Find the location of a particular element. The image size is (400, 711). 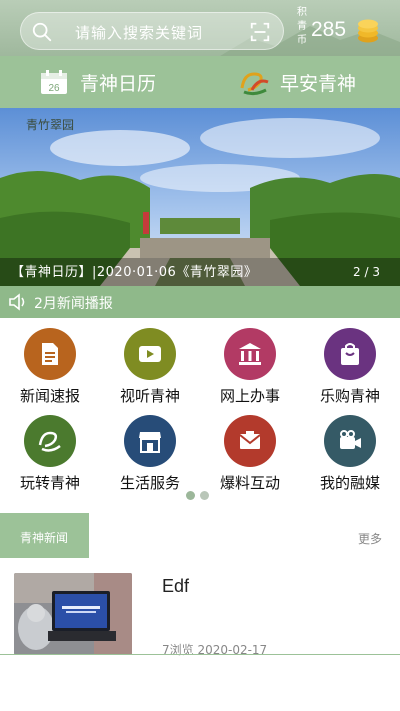

news-meta: 7浏览 2020-02-17 is located at coordinates (215, 650).